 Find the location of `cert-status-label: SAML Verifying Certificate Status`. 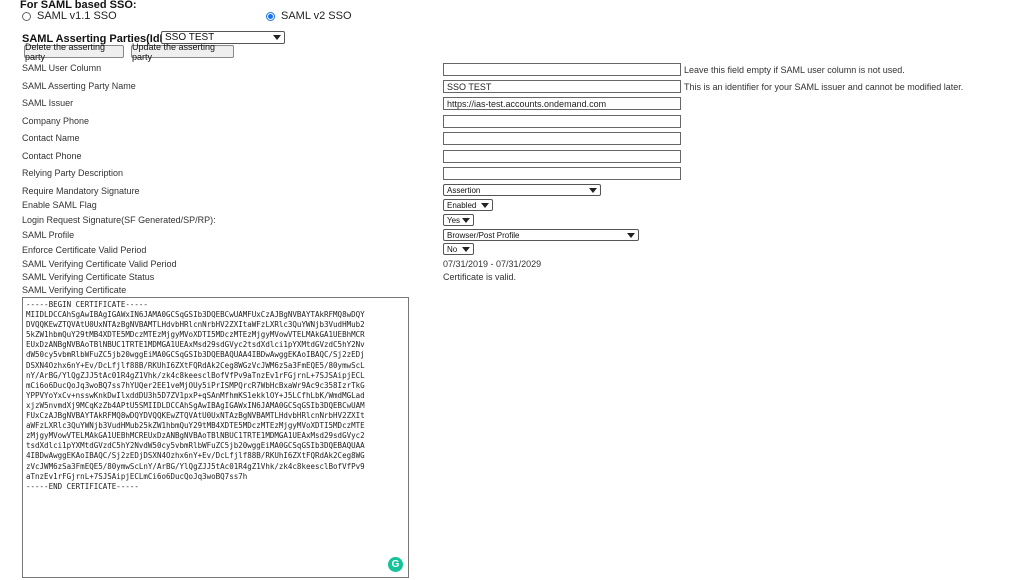

cert-status-label: SAML Verifying Certificate Status is located at coordinates (88, 277).